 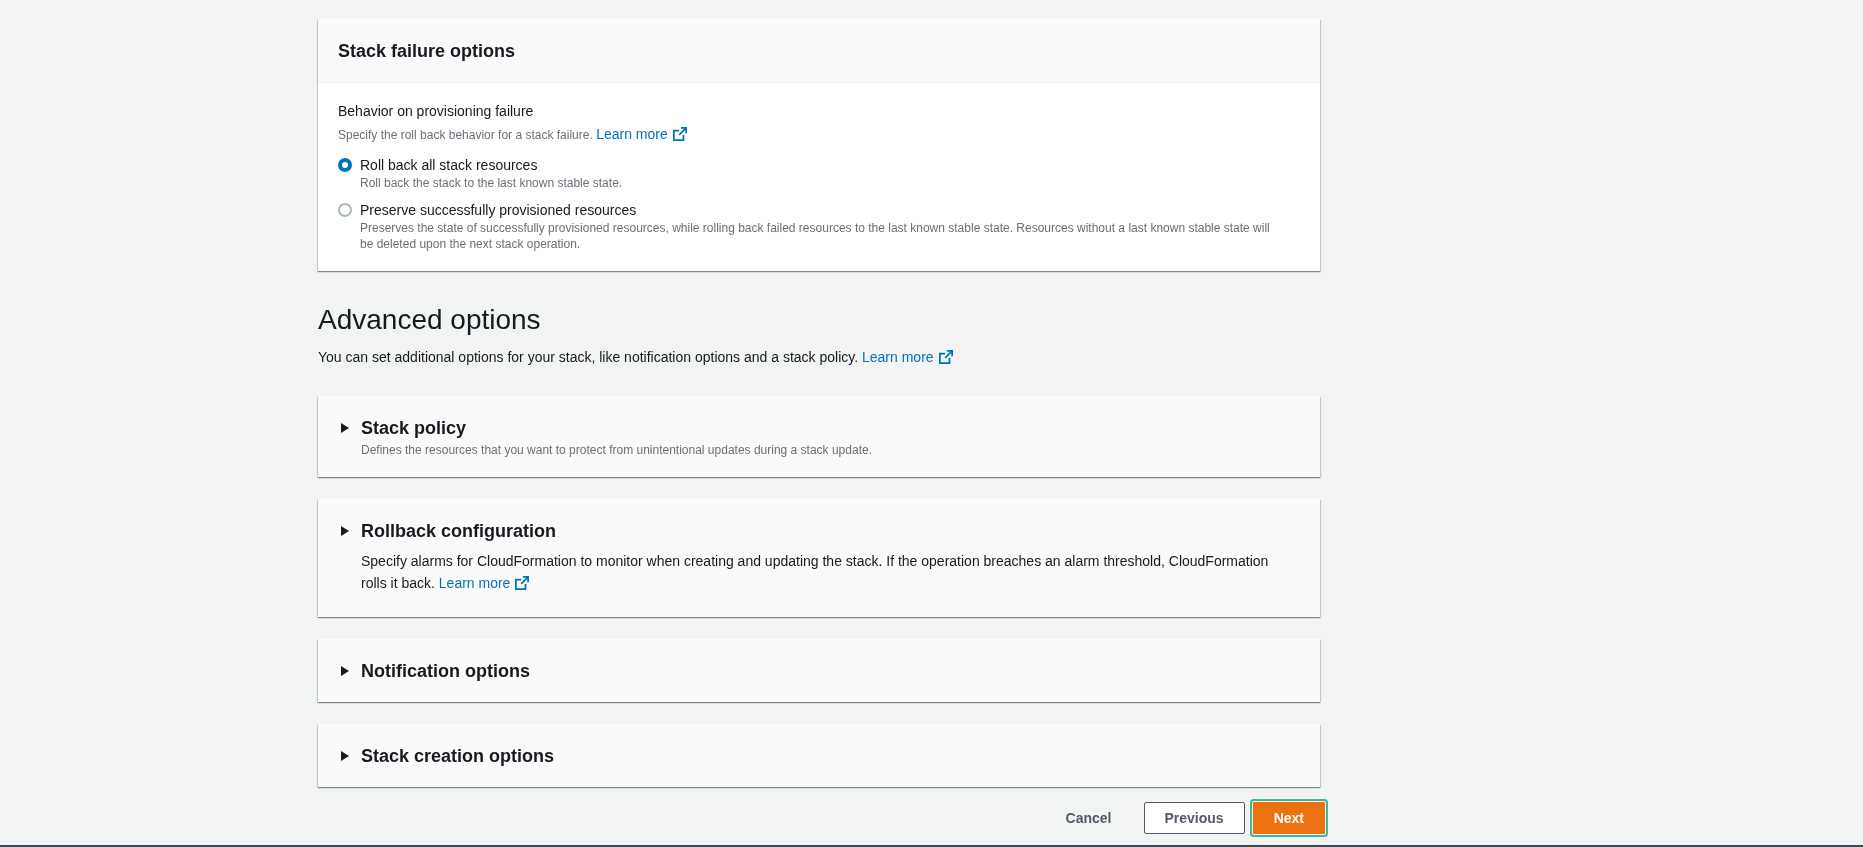 What do you see at coordinates (492, 183) in the screenshot?
I see `radio-description: Roll back the stack to the last known stable state.` at bounding box center [492, 183].